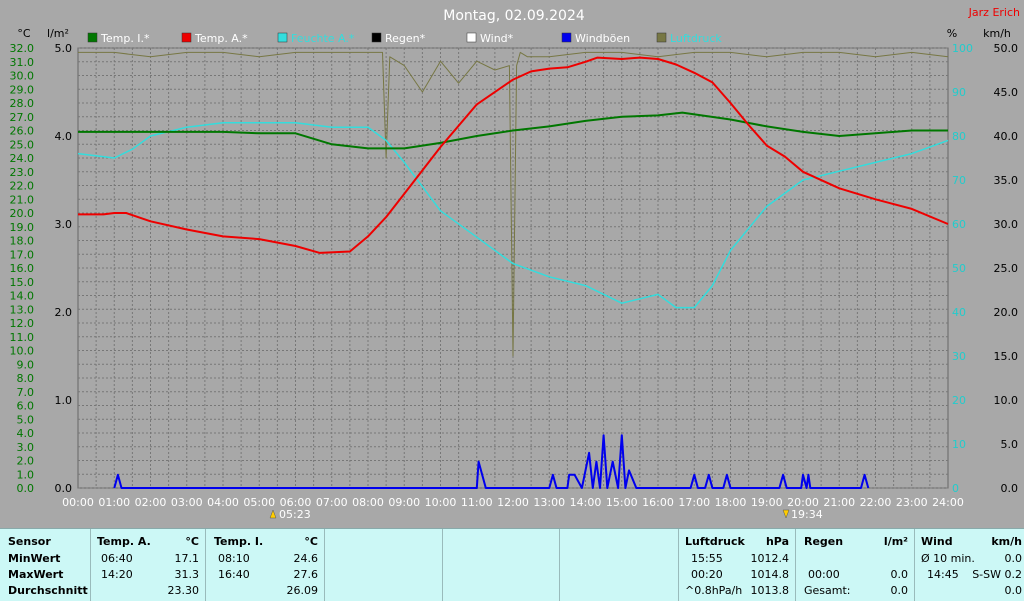 The width and height of the screenshot is (1024, 601). I want to click on humidity-tick-label: 30, so click(959, 356).